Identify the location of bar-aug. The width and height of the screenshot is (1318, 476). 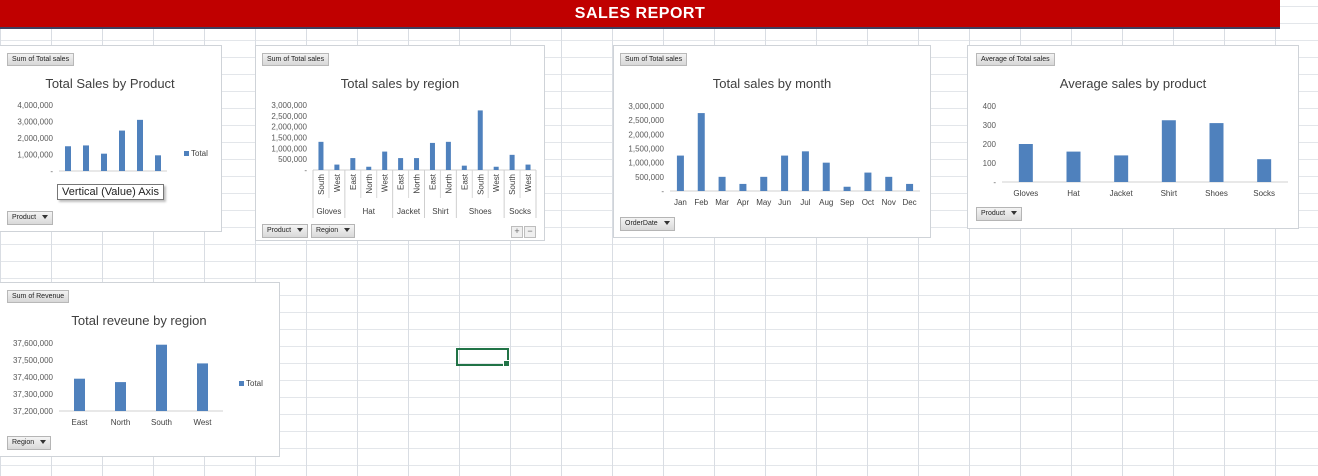
(826, 176).